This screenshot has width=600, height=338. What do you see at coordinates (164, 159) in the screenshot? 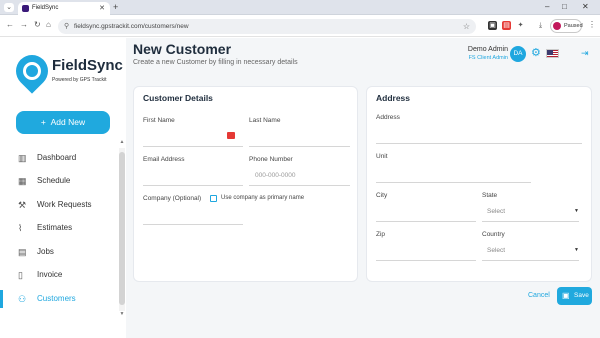
I see `email-label: Email Address` at bounding box center [164, 159].